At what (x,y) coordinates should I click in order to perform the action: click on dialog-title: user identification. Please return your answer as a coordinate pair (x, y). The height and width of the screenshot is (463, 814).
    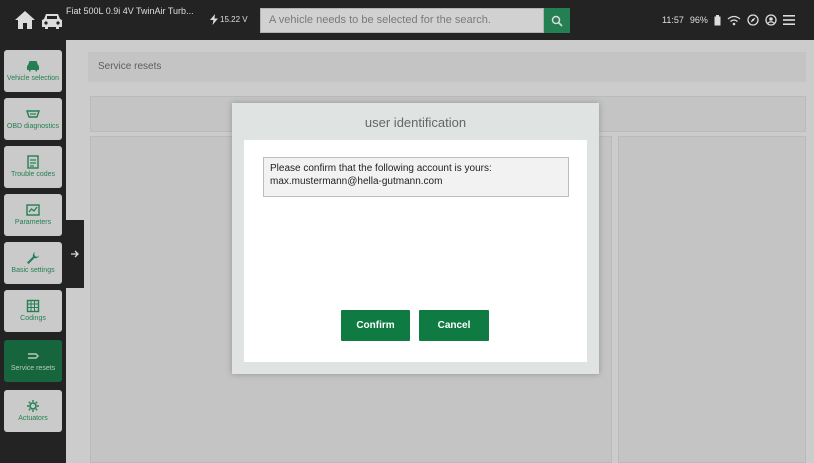
    Looking at the image, I should click on (415, 122).